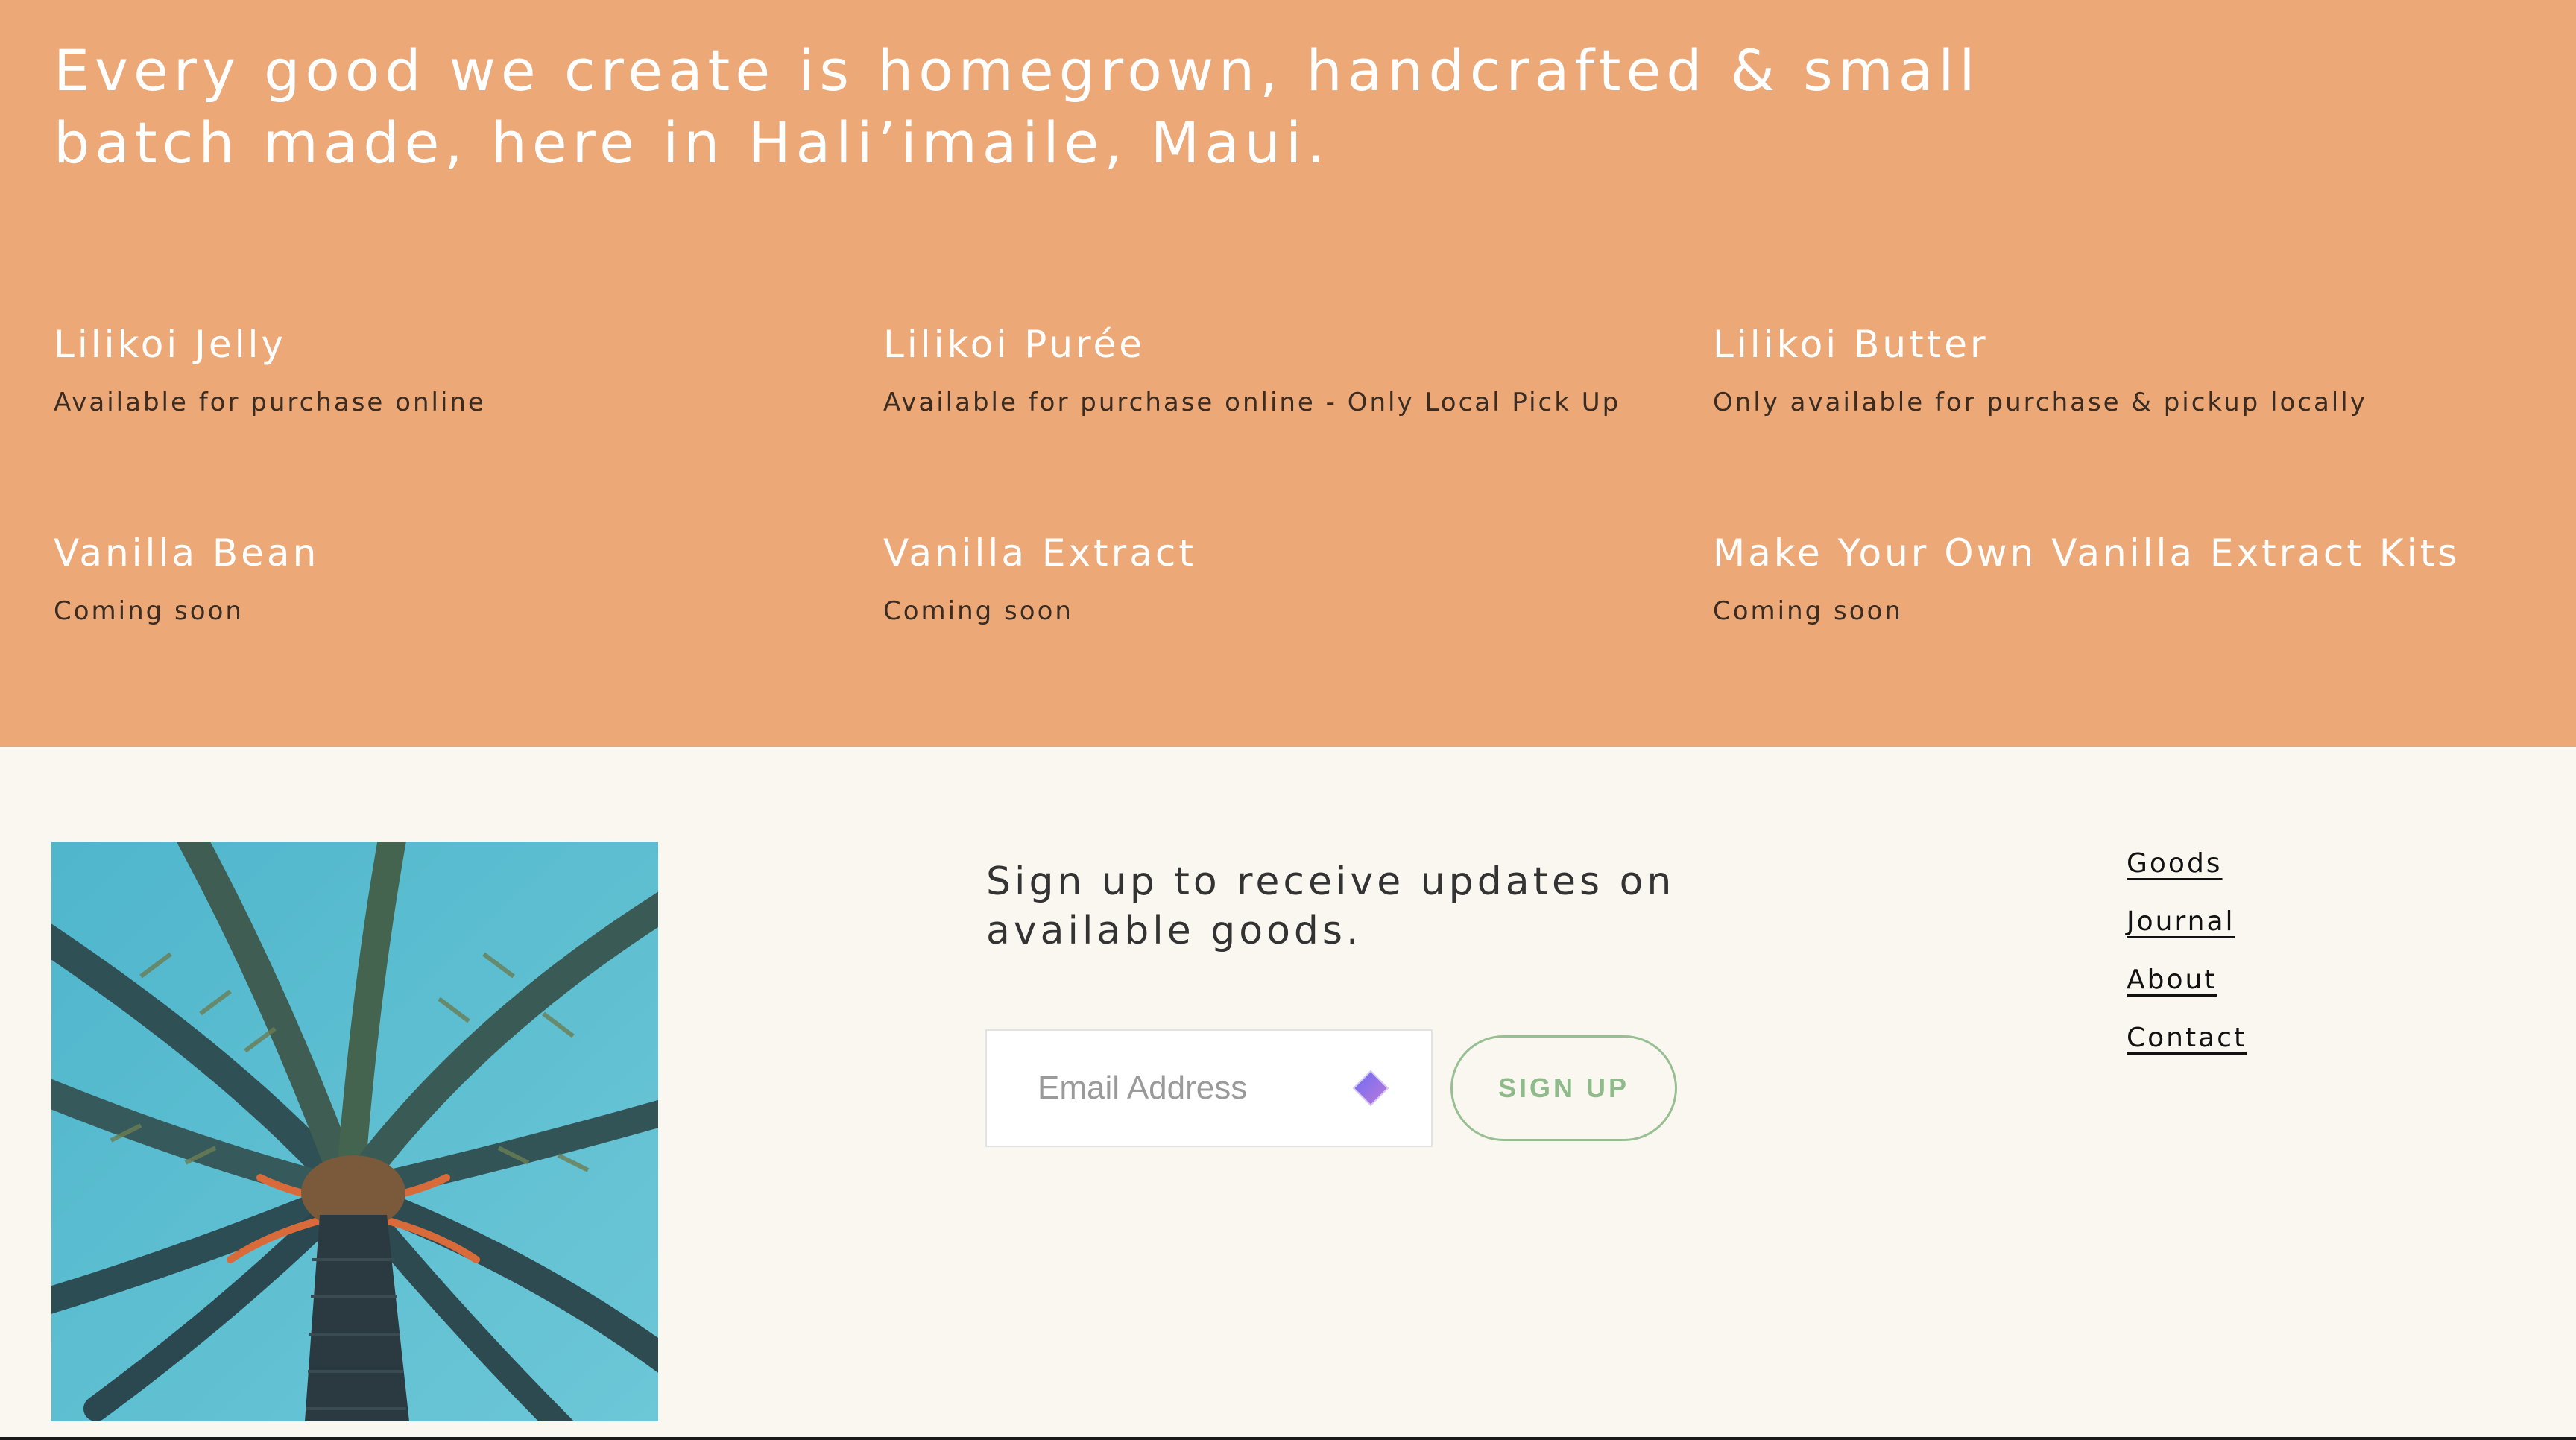  Describe the element at coordinates (2187, 1038) in the screenshot. I see `footer-nav-contact: Contact` at that location.